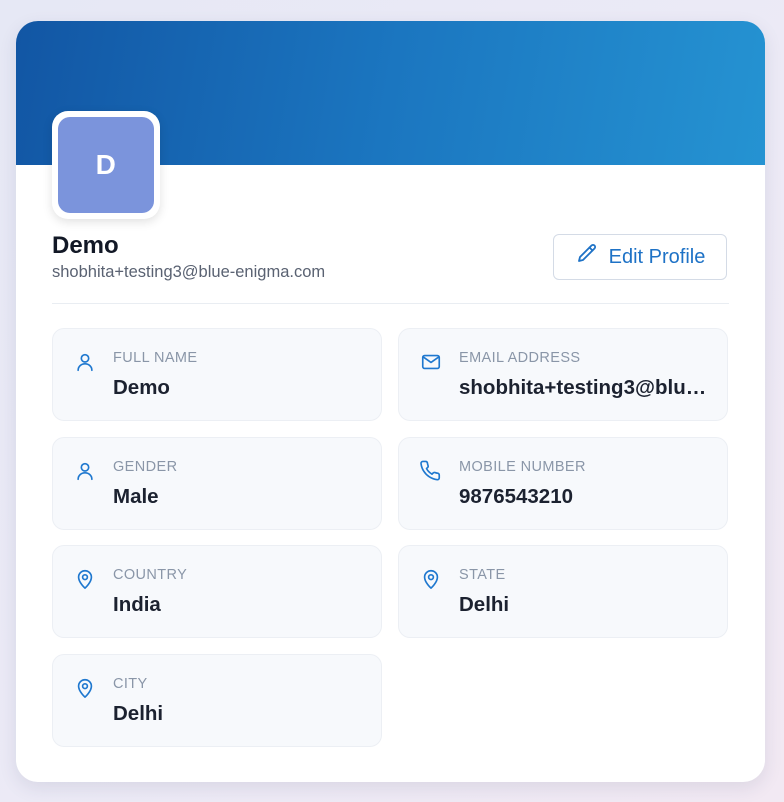 This screenshot has width=784, height=802. I want to click on field-value: Demo, so click(141, 387).